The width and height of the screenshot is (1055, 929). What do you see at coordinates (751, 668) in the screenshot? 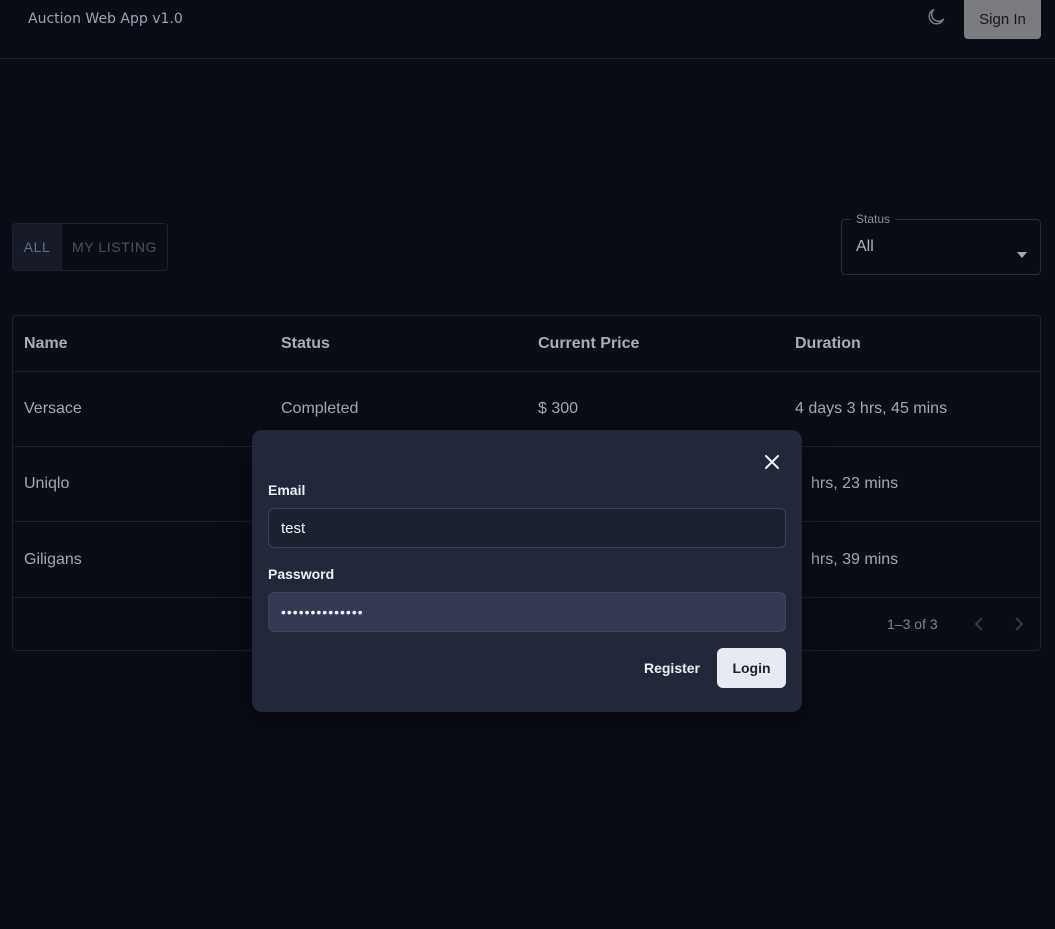
I see `login-button: Login` at bounding box center [751, 668].